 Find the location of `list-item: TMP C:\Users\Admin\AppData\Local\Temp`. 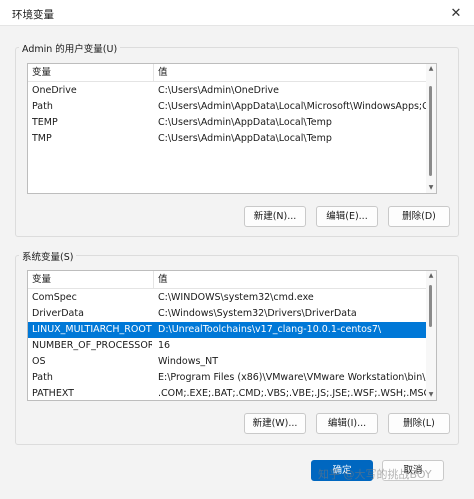

list-item: TMP C:\Users\Admin\AppData\Local\Temp is located at coordinates (227, 139).